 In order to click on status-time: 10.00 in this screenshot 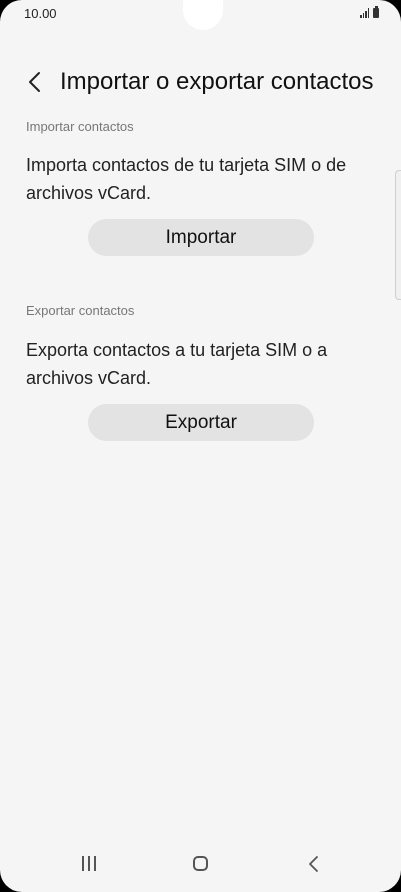, I will do `click(40, 13)`.